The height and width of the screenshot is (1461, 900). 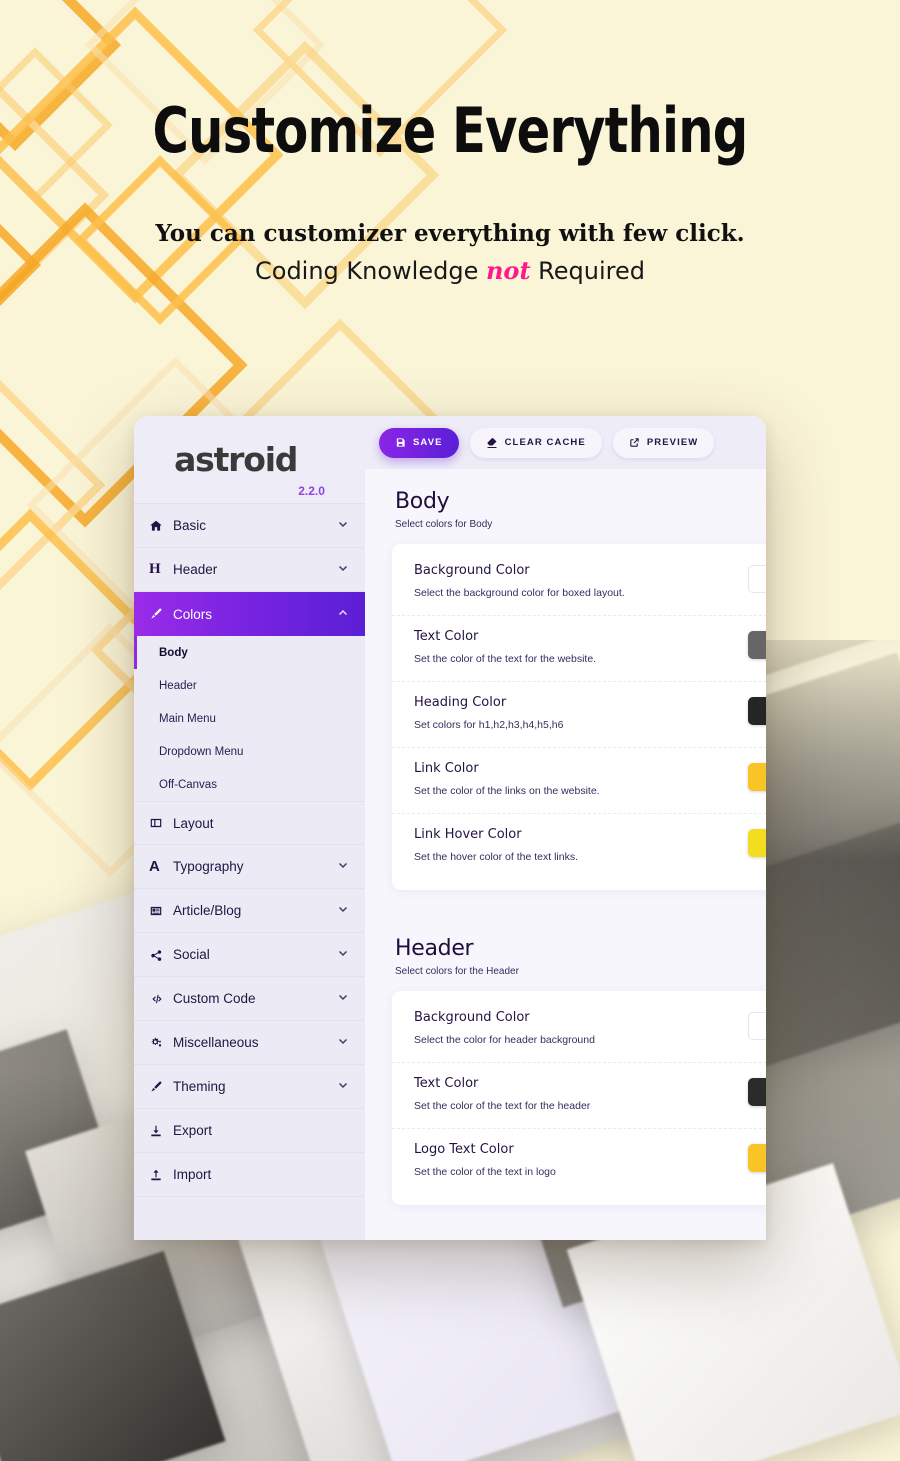 I want to click on sidebar-item-custom-code: Custom Code, so click(x=249, y=999).